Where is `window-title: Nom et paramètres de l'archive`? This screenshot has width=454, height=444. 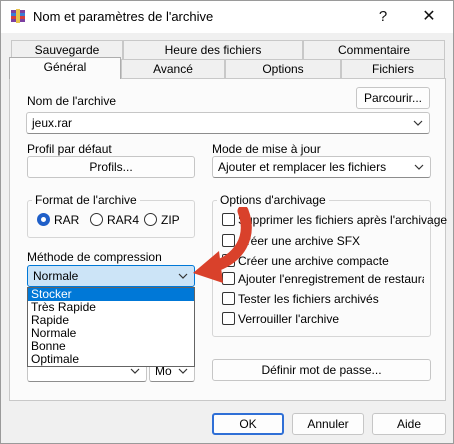 window-title: Nom et paramètres de l'archive is located at coordinates (123, 16).